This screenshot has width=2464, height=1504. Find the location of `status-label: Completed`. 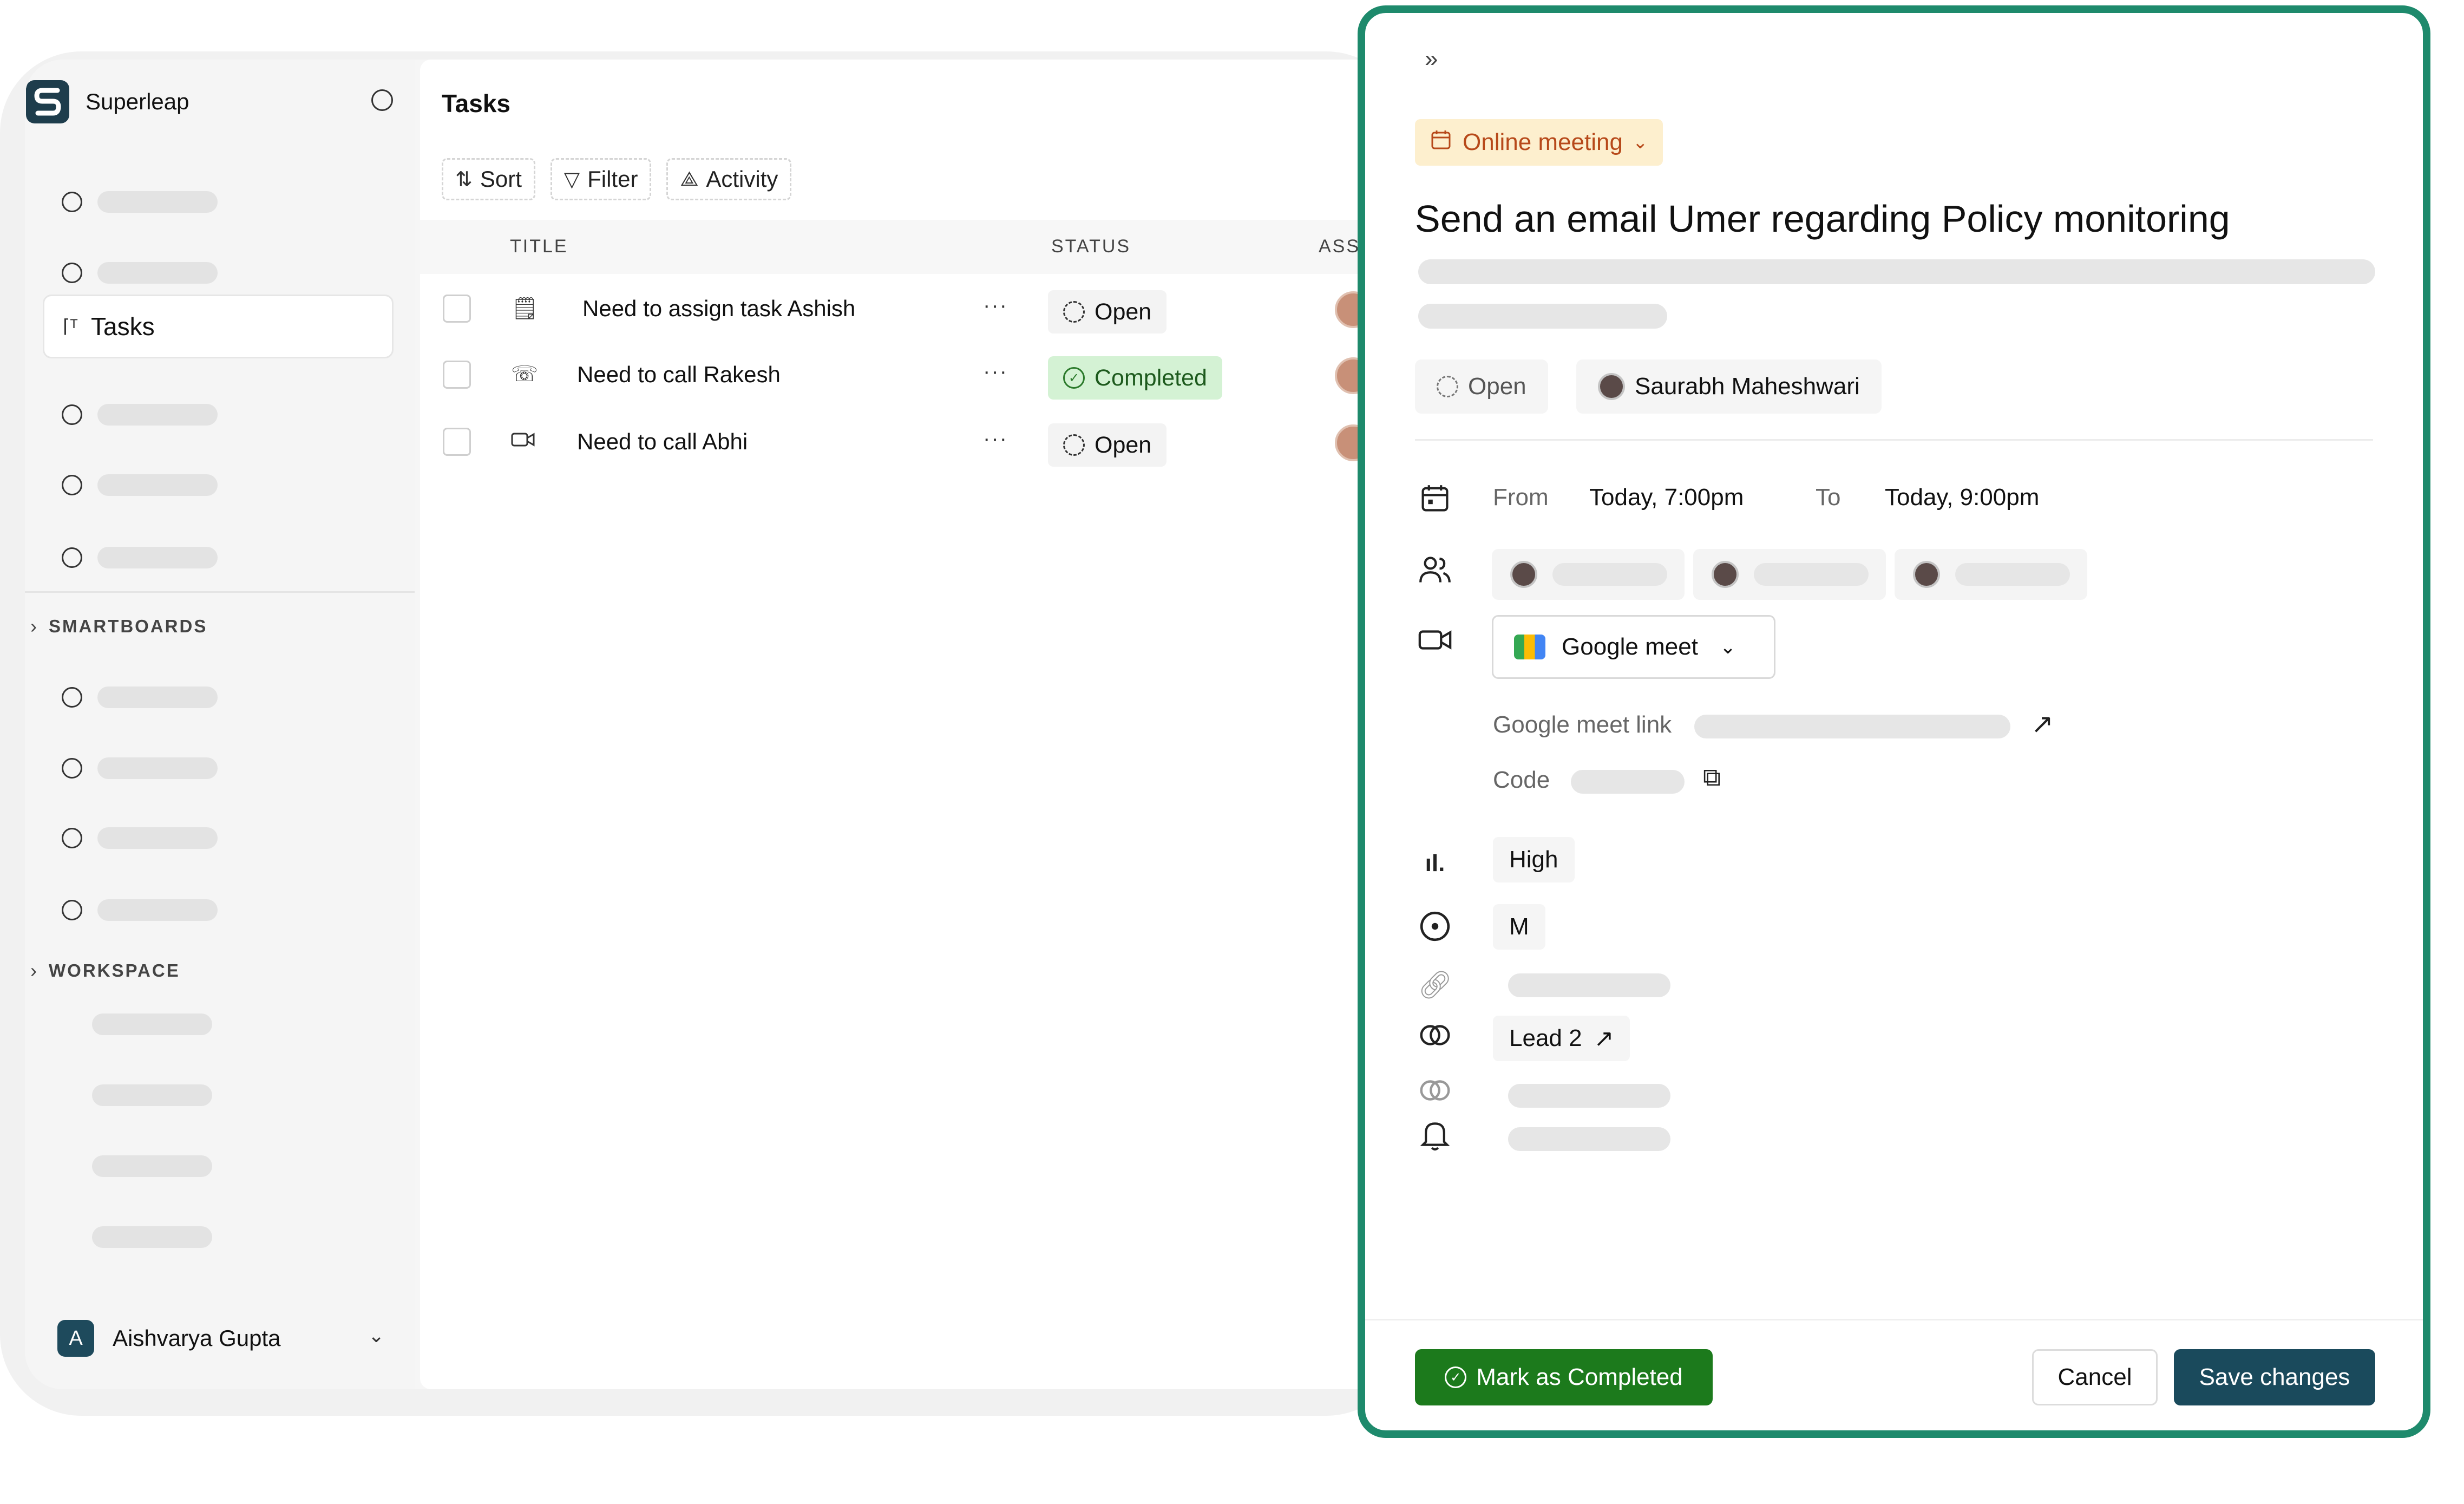

status-label: Completed is located at coordinates (1151, 377).